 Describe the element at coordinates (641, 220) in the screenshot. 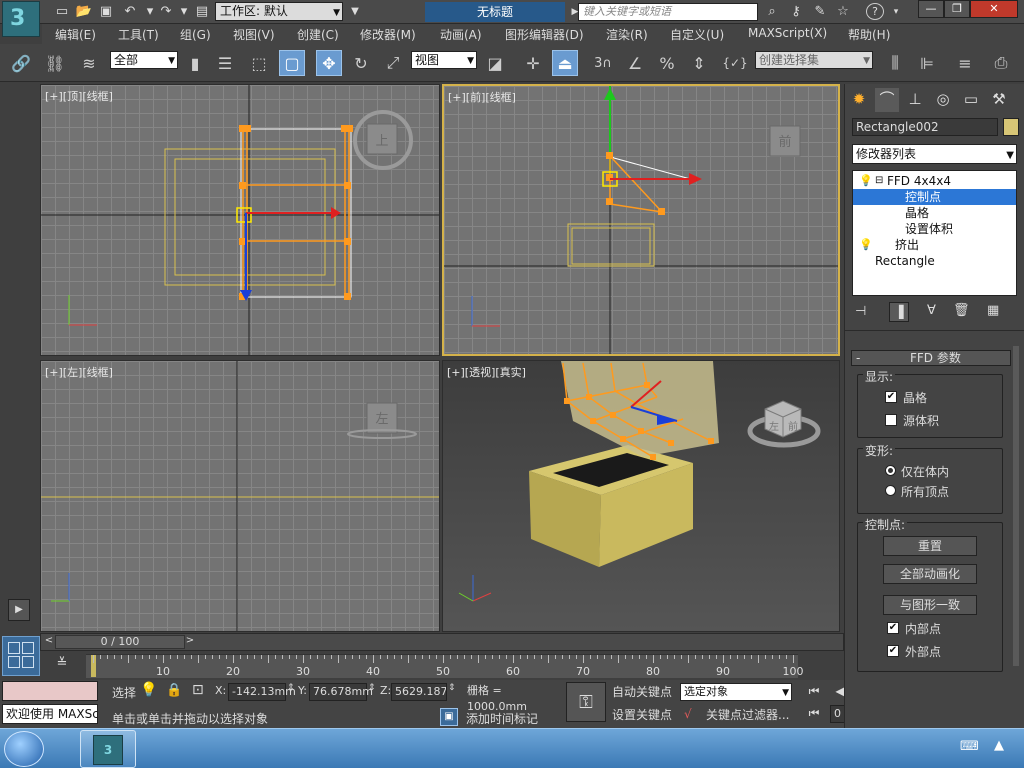

I see `viewport-front: 前 [+][前][线框]` at that location.